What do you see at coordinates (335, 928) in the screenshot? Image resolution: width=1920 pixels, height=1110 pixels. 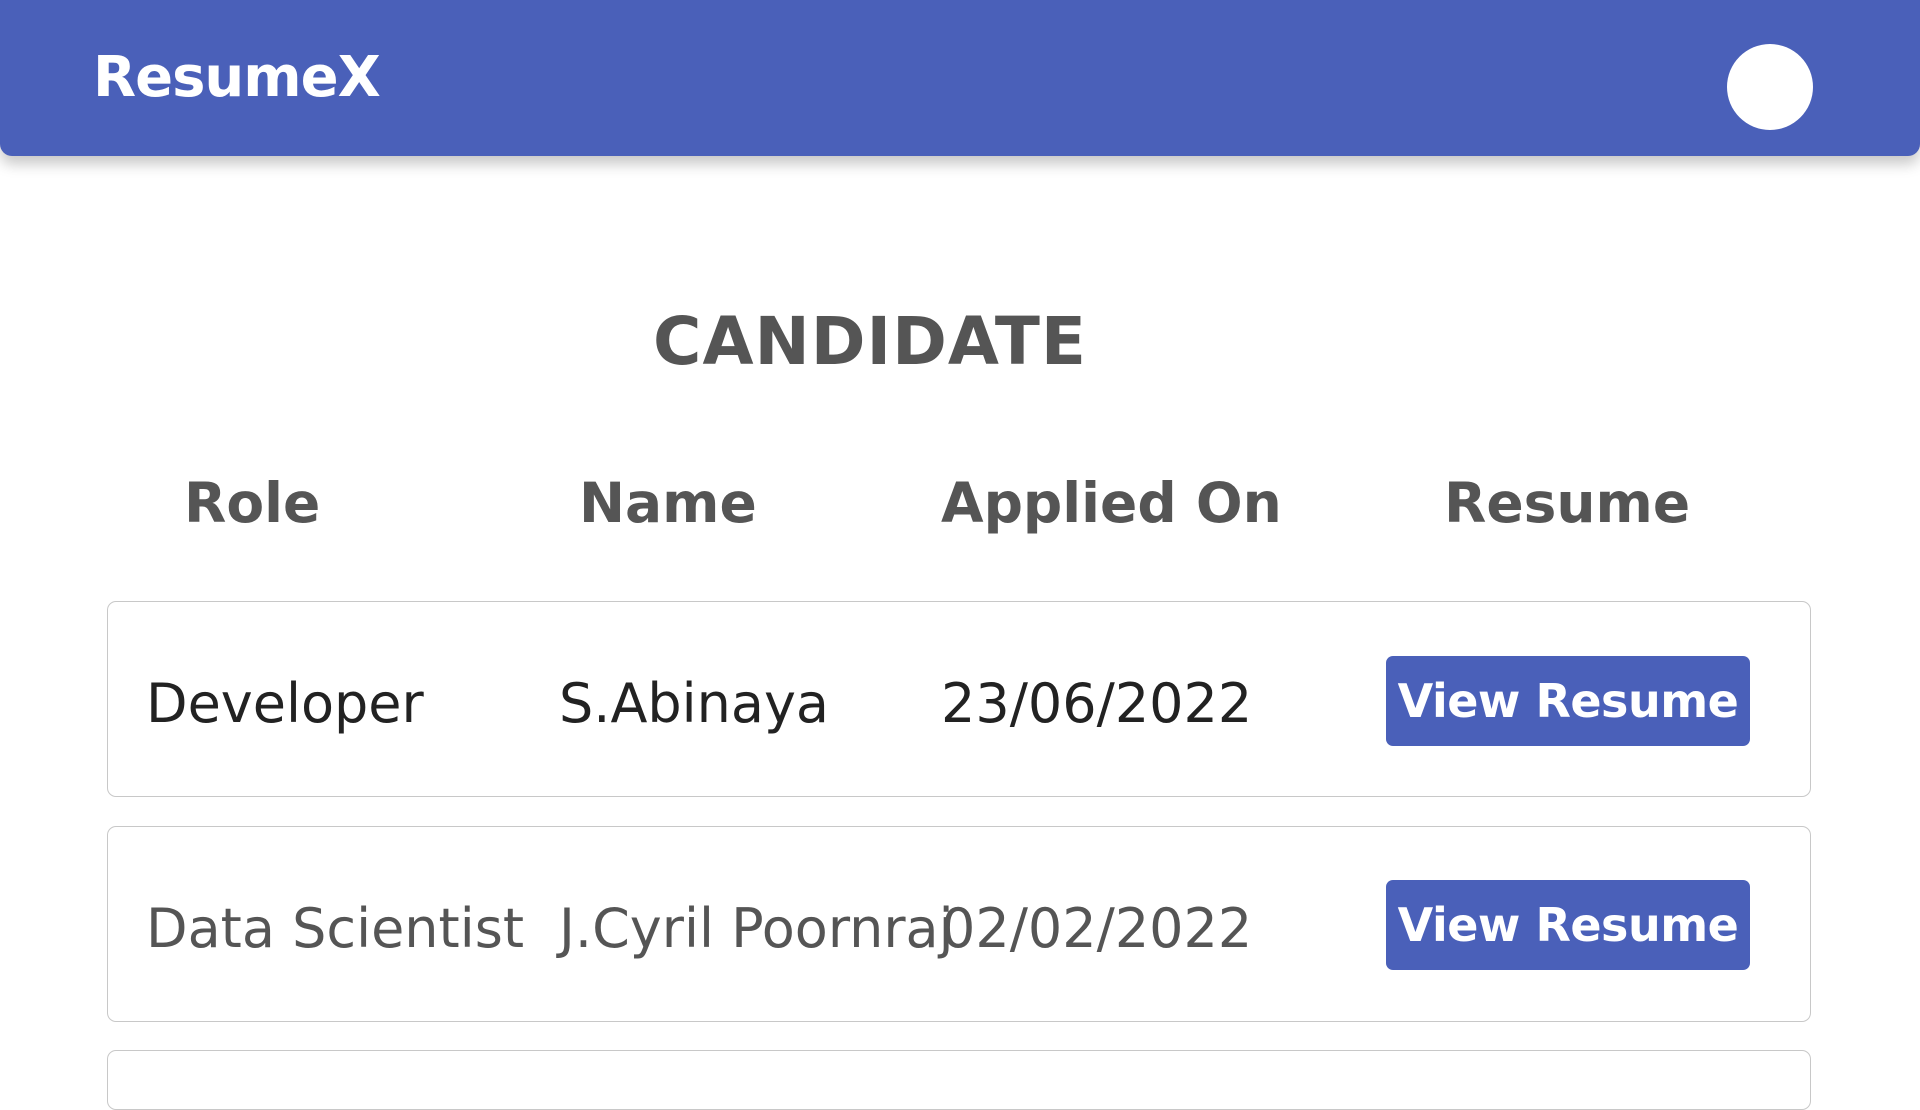 I see `candidate-role: Data Scientist` at bounding box center [335, 928].